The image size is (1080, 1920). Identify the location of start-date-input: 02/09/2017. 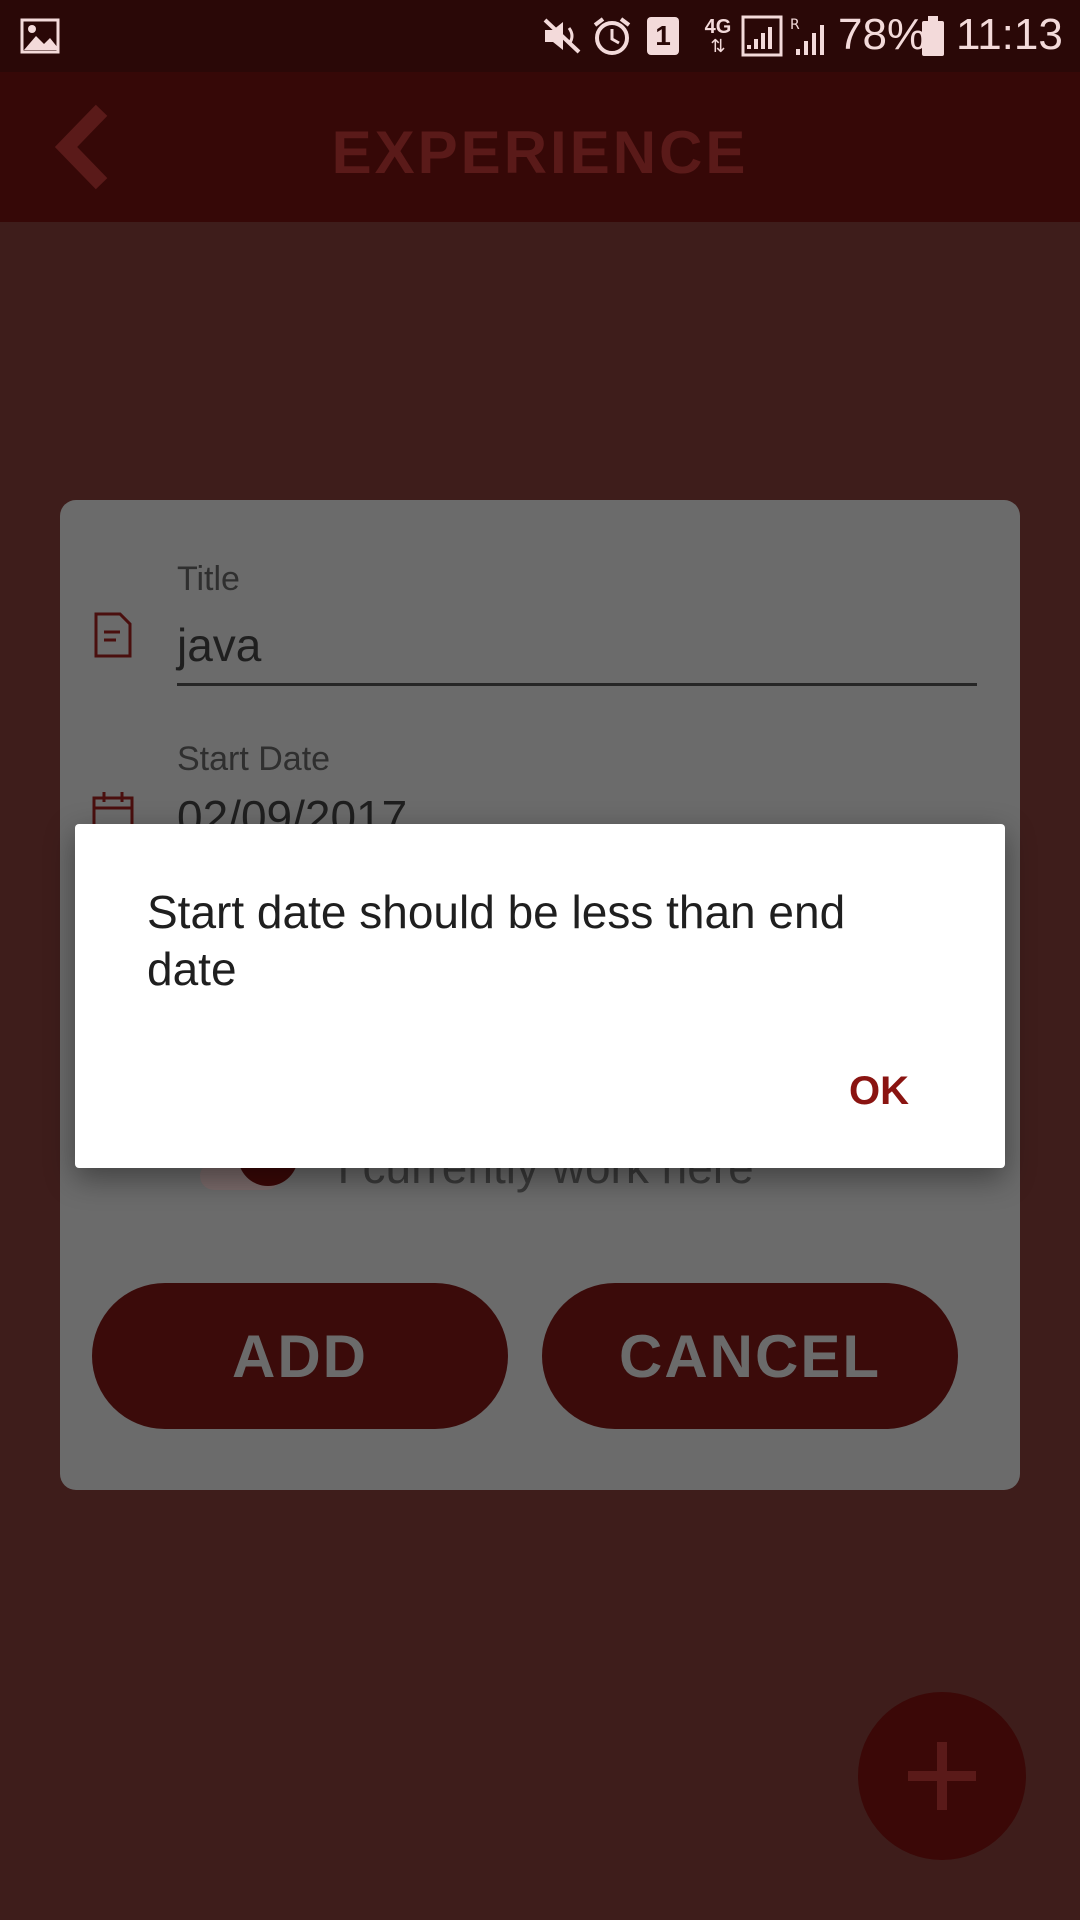
(292, 807).